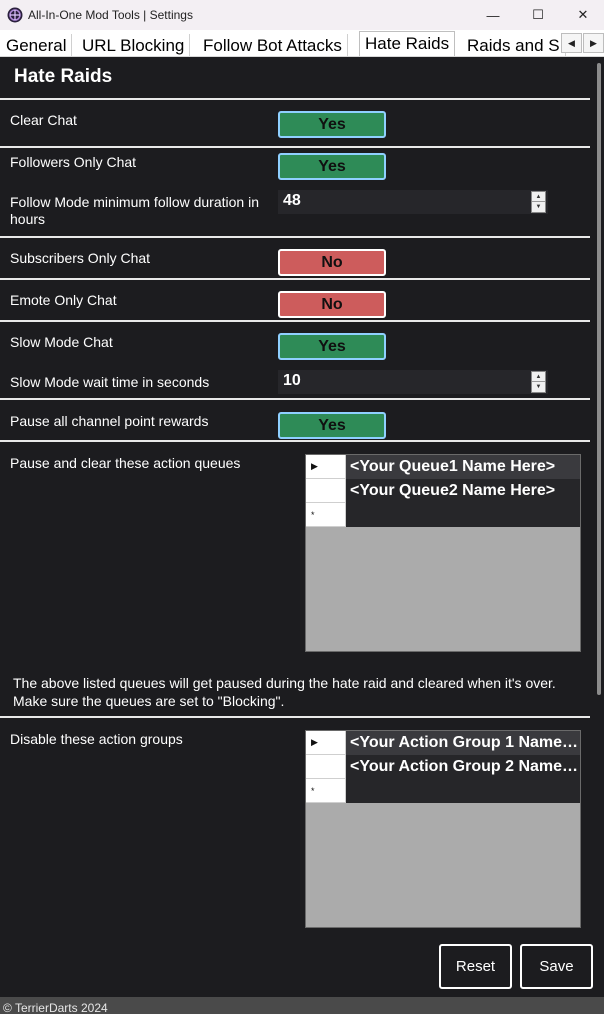 The height and width of the screenshot is (1014, 604). I want to click on follow-duration-input: 48 ▲ ▼, so click(413, 202).